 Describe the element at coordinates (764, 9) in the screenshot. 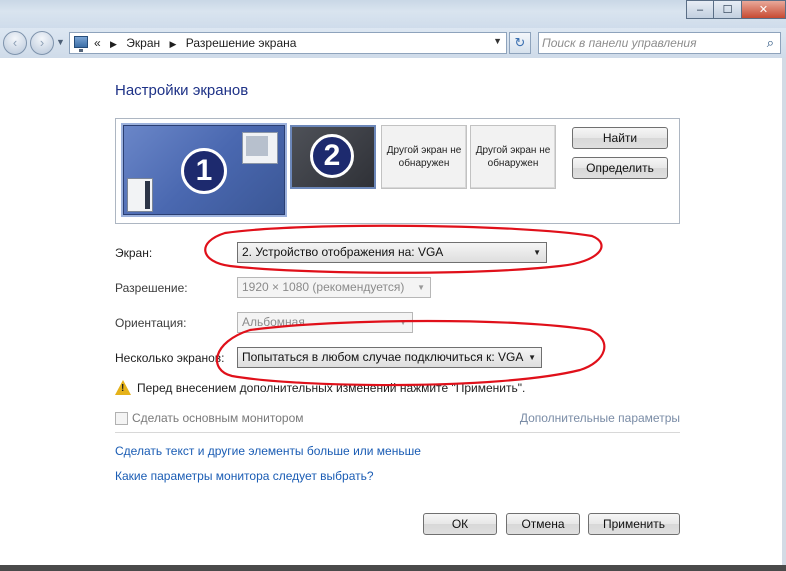

I see `close-button: ✕` at that location.